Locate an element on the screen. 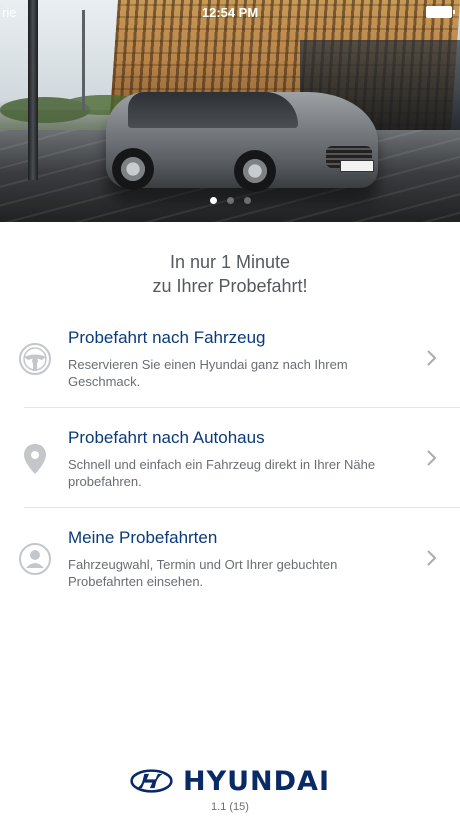  status-bar: rie 12:54 PM is located at coordinates (230, 12).